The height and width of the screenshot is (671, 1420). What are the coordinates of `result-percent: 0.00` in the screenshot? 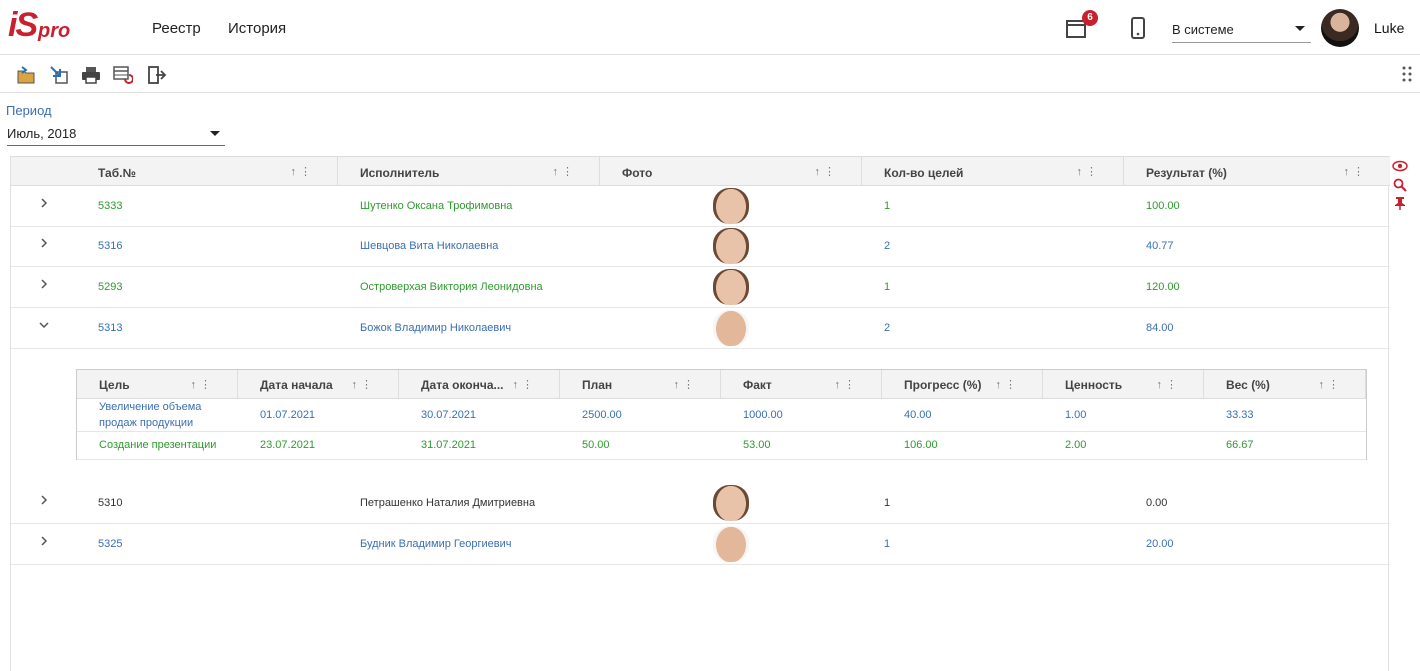 It's located at (1157, 503).